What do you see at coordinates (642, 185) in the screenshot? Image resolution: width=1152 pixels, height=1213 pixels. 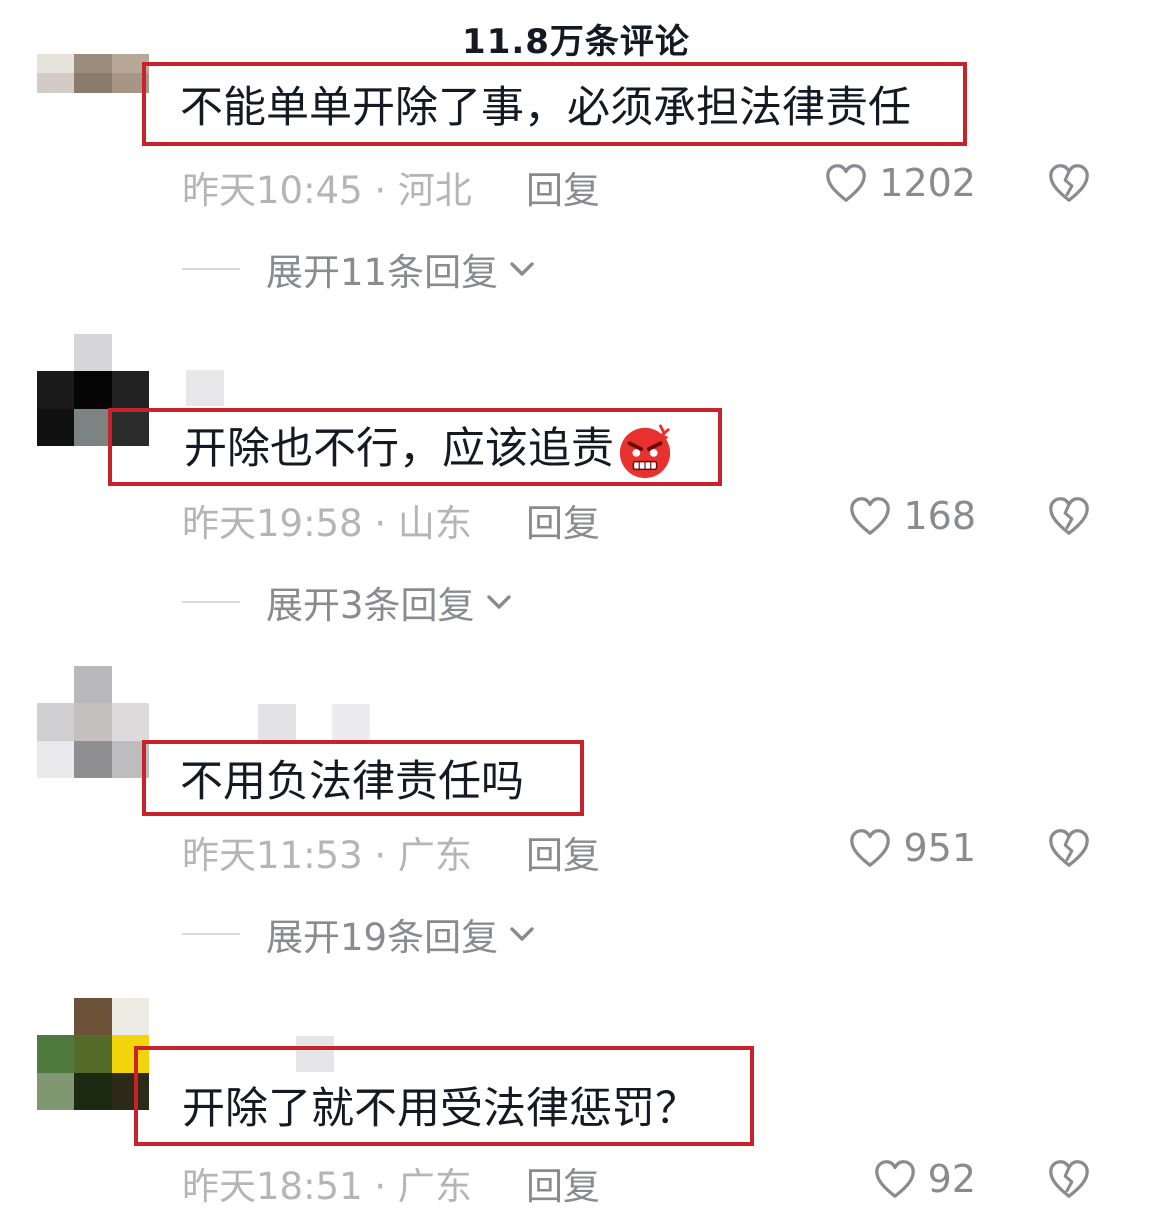 I see `comment-meta: 昨天10:45 · 河北 回复 1202` at bounding box center [642, 185].